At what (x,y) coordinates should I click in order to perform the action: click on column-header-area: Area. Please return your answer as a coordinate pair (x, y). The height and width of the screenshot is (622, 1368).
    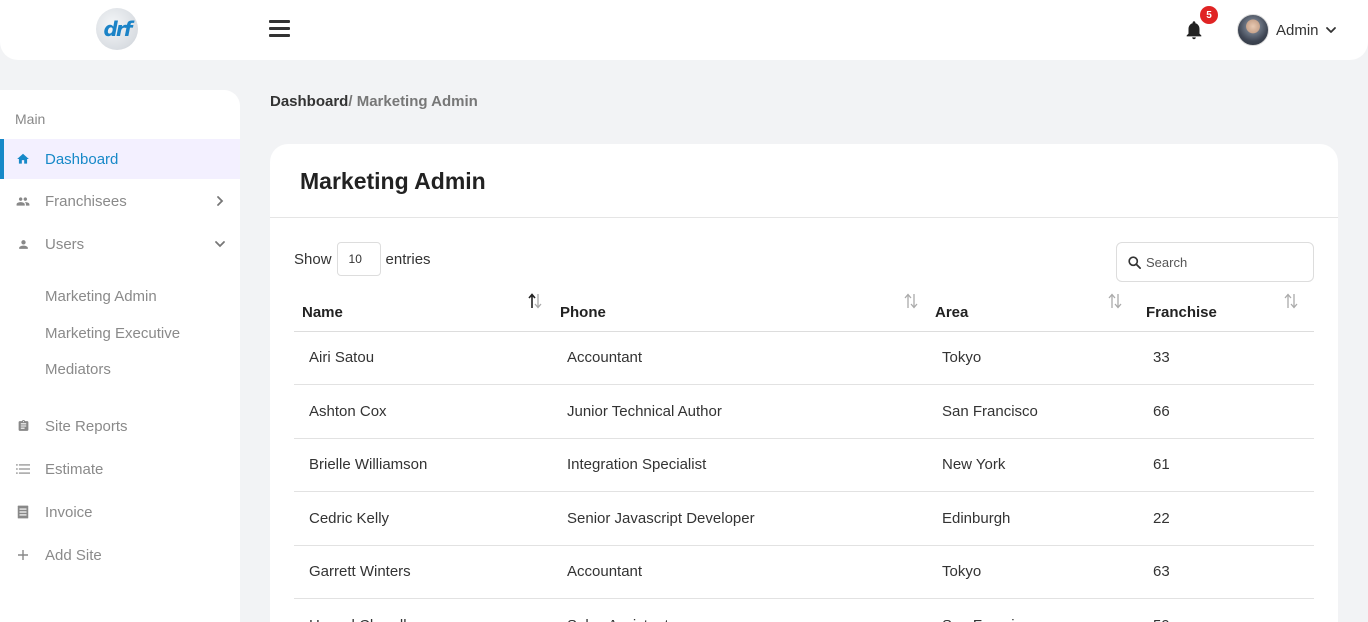
    Looking at the image, I should click on (1032, 309).